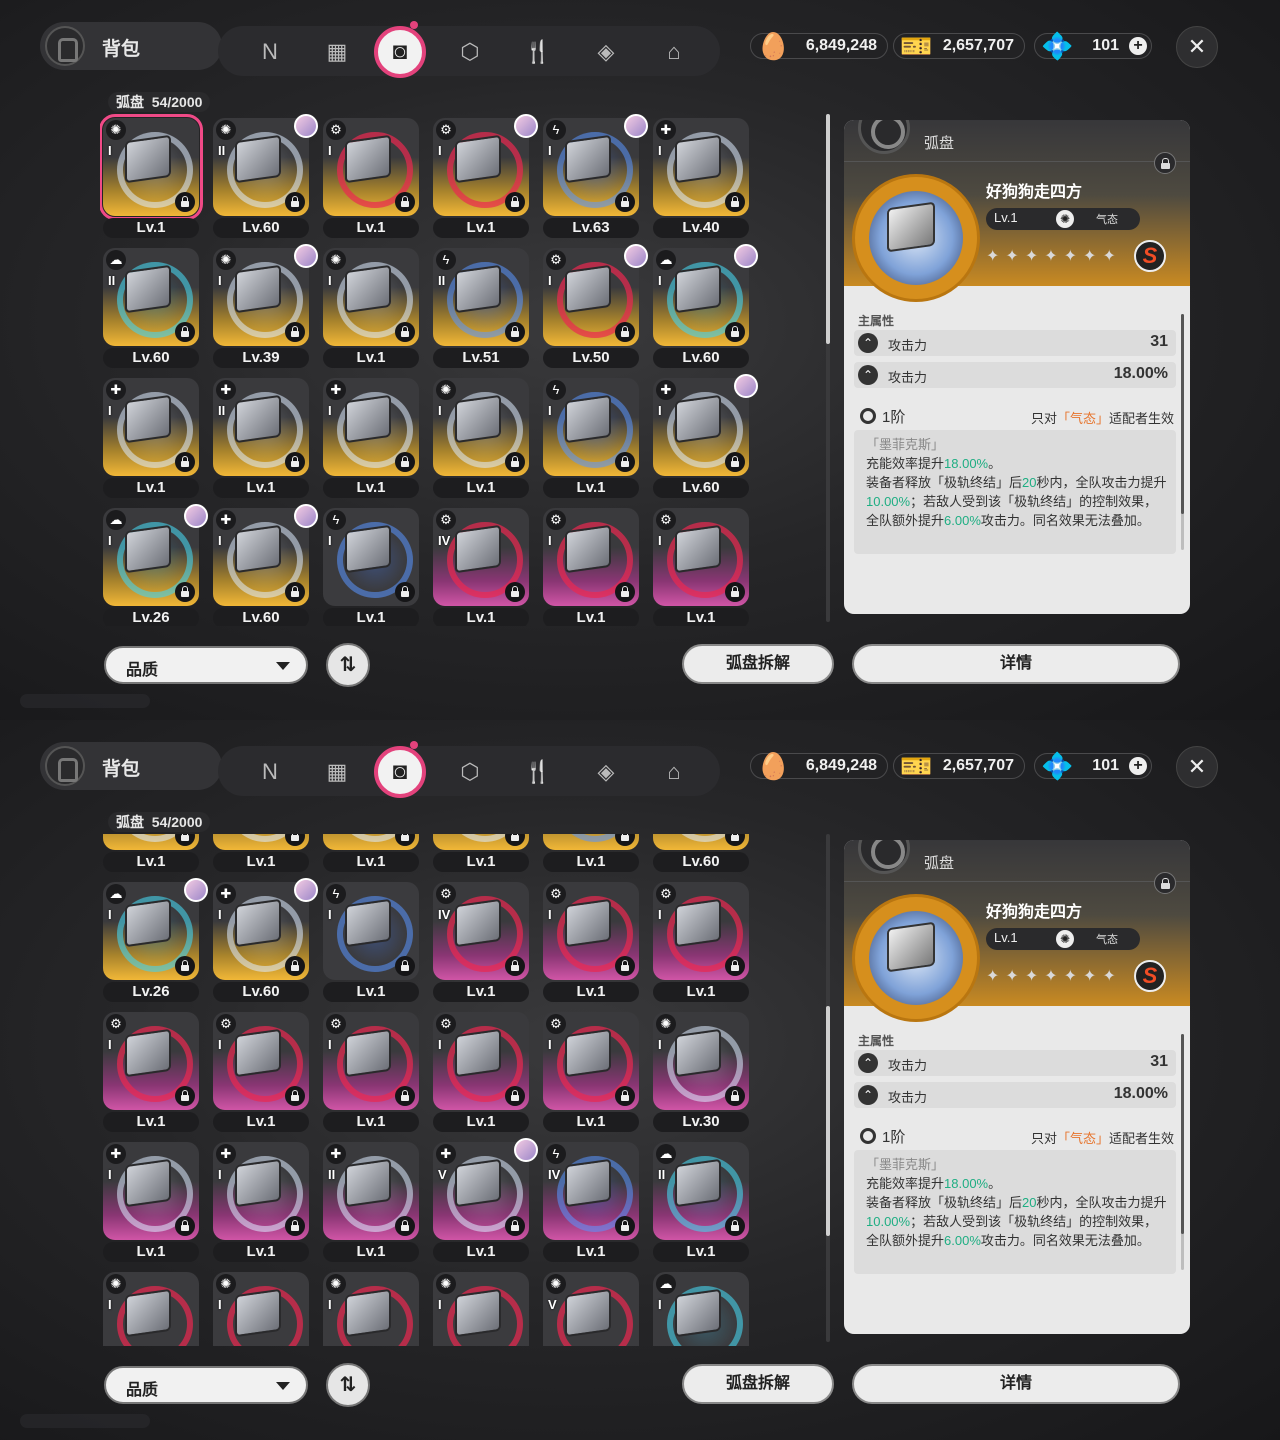  I want to click on disc-item: ☁ II Lv.1, so click(700, 1203).